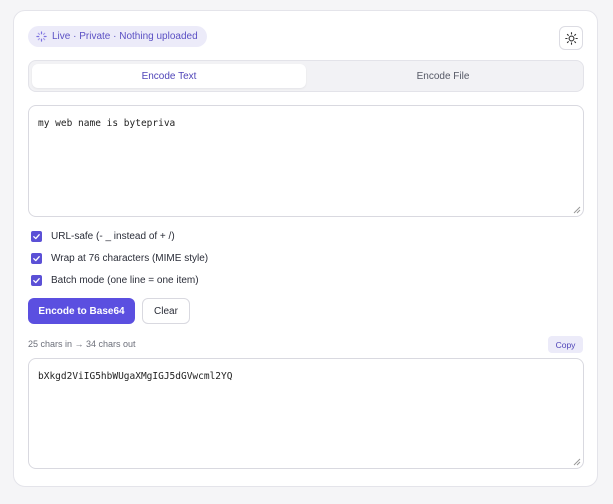 The height and width of the screenshot is (504, 613). What do you see at coordinates (169, 76) in the screenshot?
I see `tab-encode-text: Encode Text` at bounding box center [169, 76].